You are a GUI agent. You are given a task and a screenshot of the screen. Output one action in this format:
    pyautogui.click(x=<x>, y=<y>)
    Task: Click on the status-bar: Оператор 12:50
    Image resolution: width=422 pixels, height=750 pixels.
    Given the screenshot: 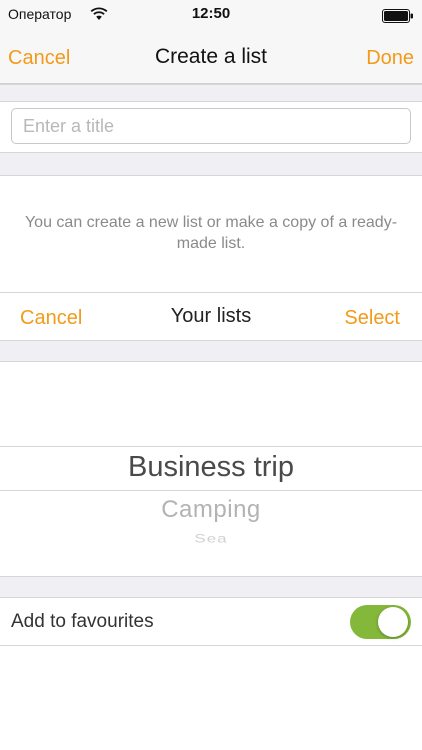 What is the action you would take?
    pyautogui.click(x=211, y=16)
    